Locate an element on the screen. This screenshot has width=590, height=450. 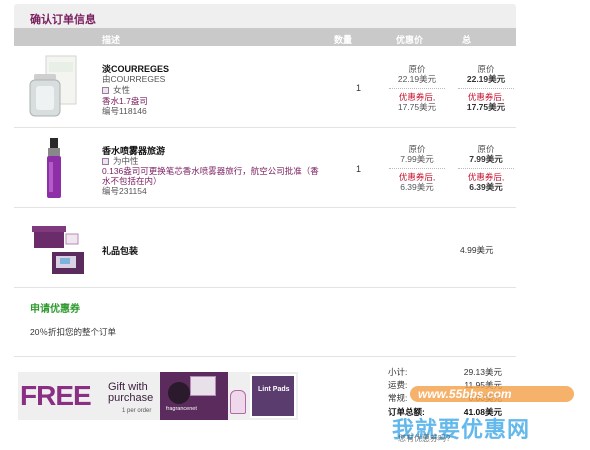
total-price-cell: 原价 7.99美元 优惠券后, 6.39美元 is located at coordinates (486, 168).